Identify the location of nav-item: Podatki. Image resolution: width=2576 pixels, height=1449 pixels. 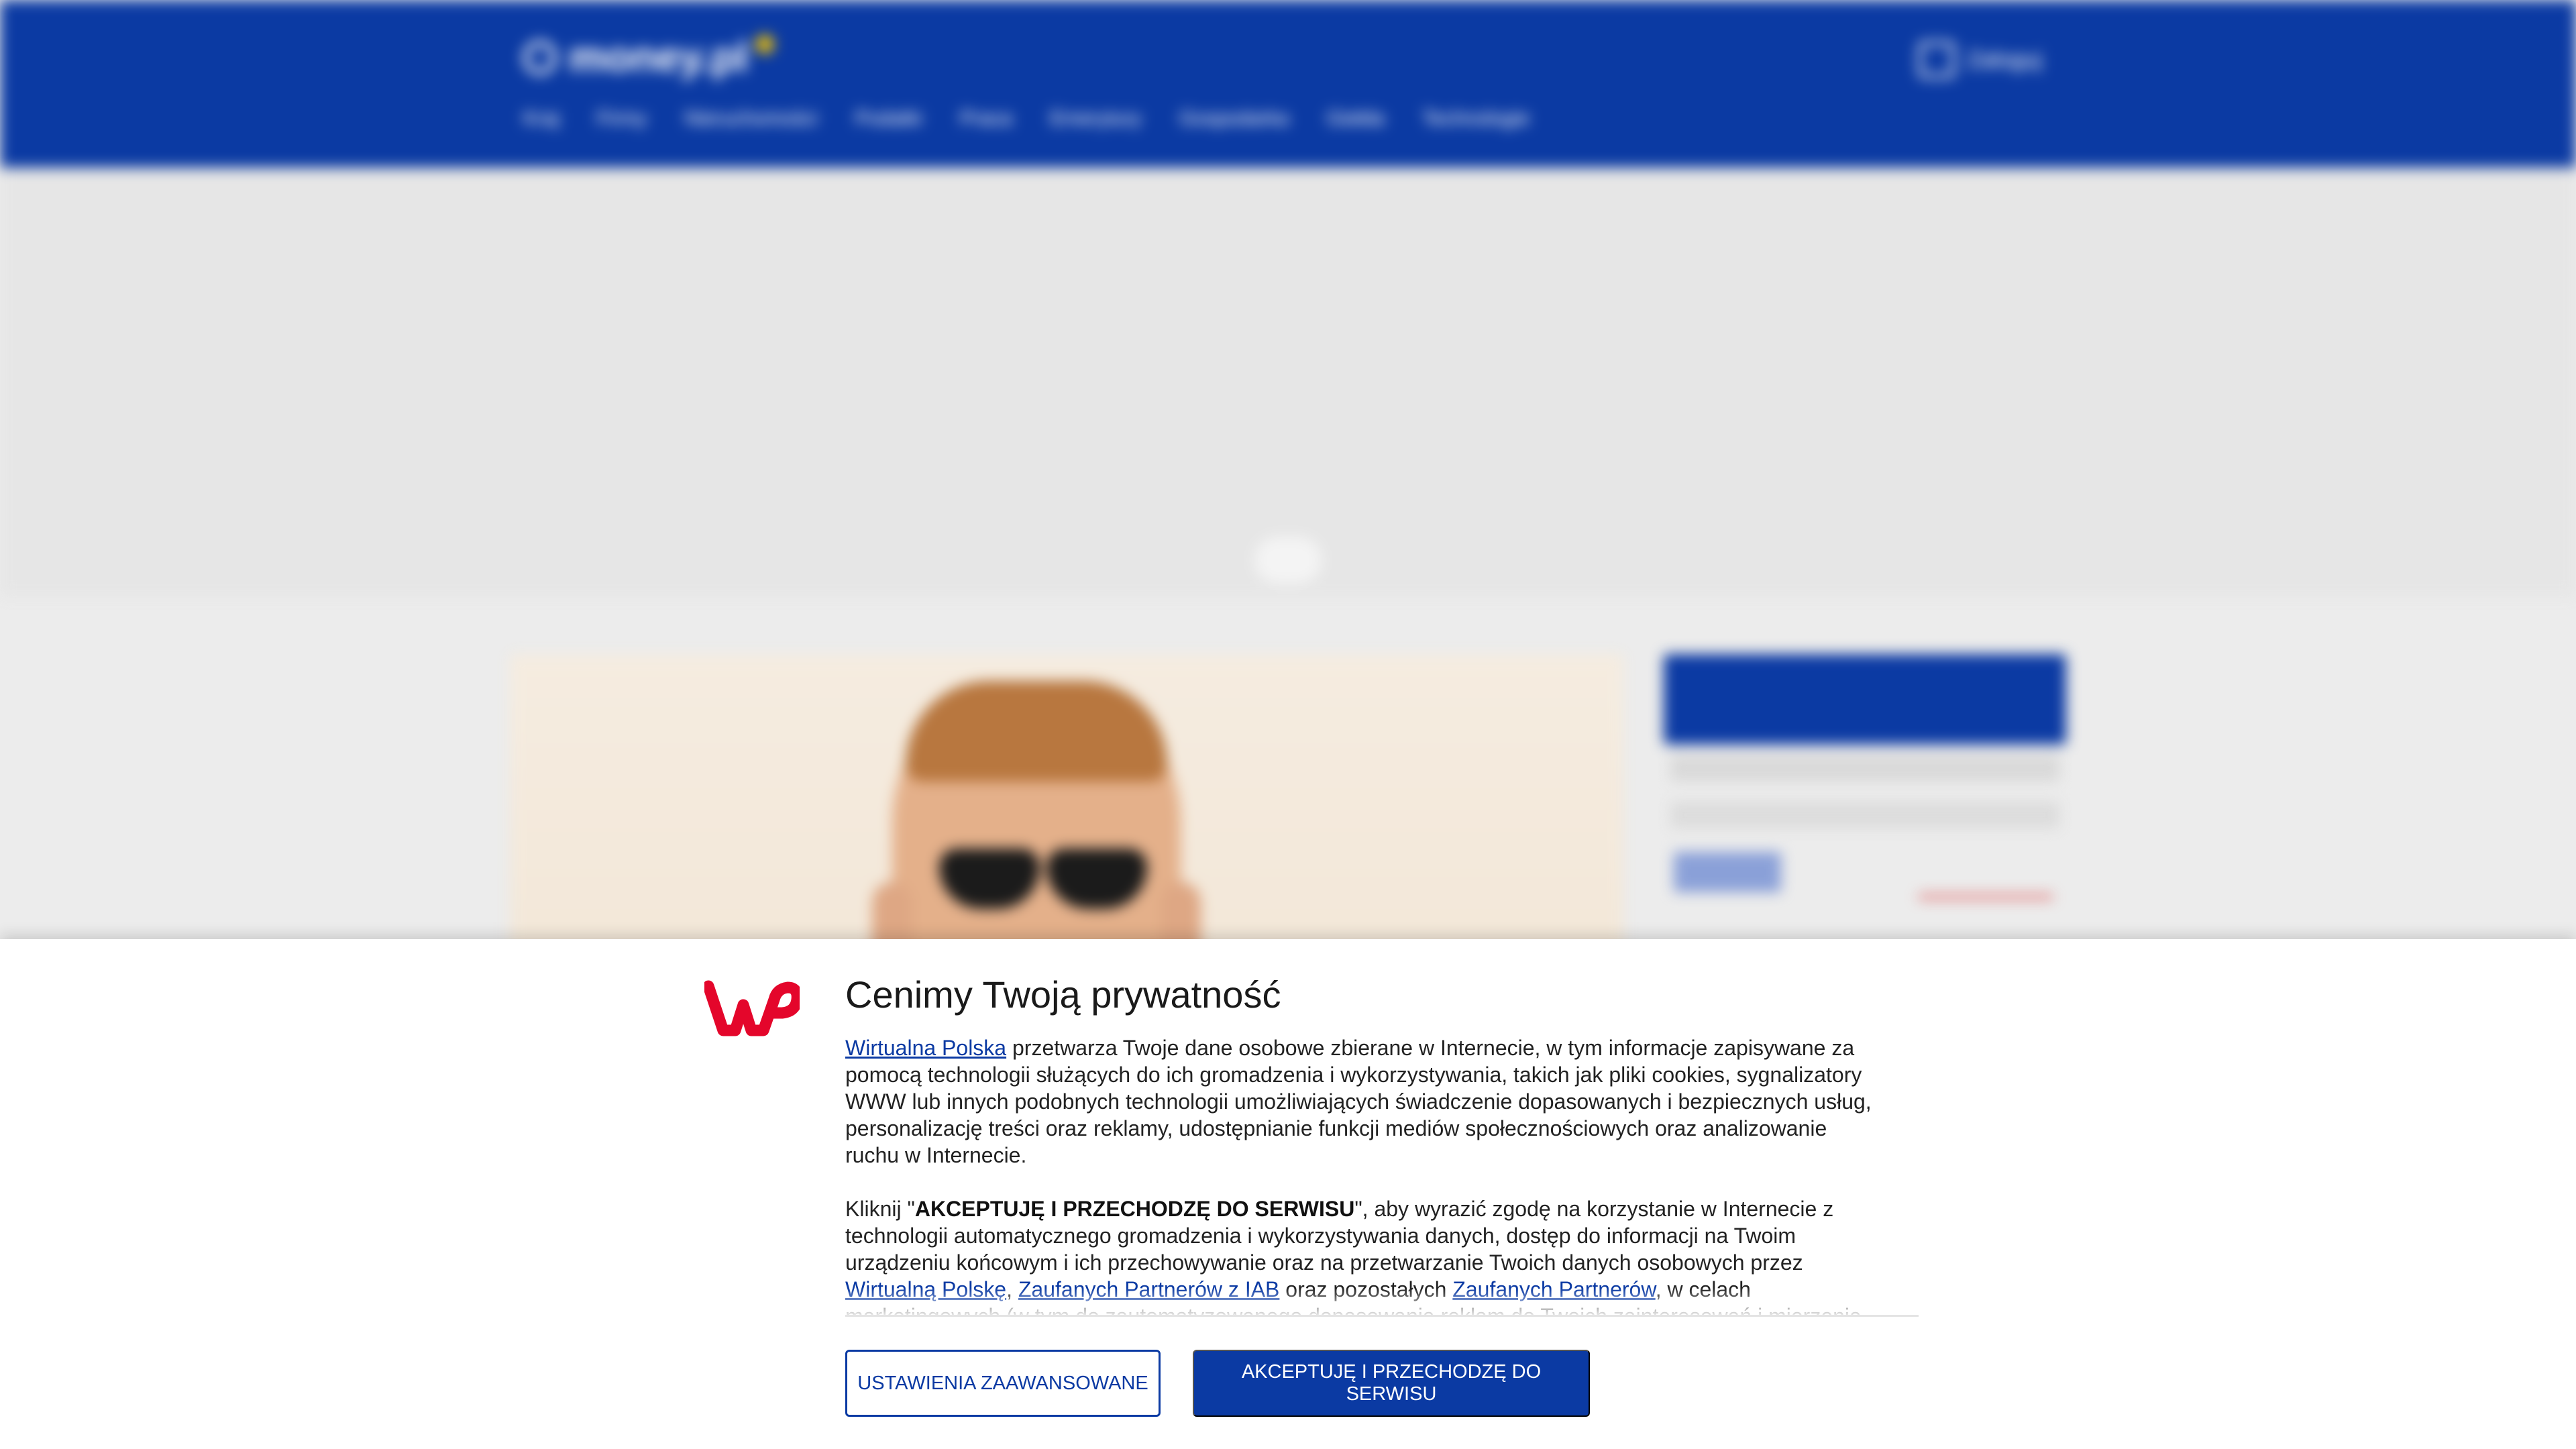
(888, 118).